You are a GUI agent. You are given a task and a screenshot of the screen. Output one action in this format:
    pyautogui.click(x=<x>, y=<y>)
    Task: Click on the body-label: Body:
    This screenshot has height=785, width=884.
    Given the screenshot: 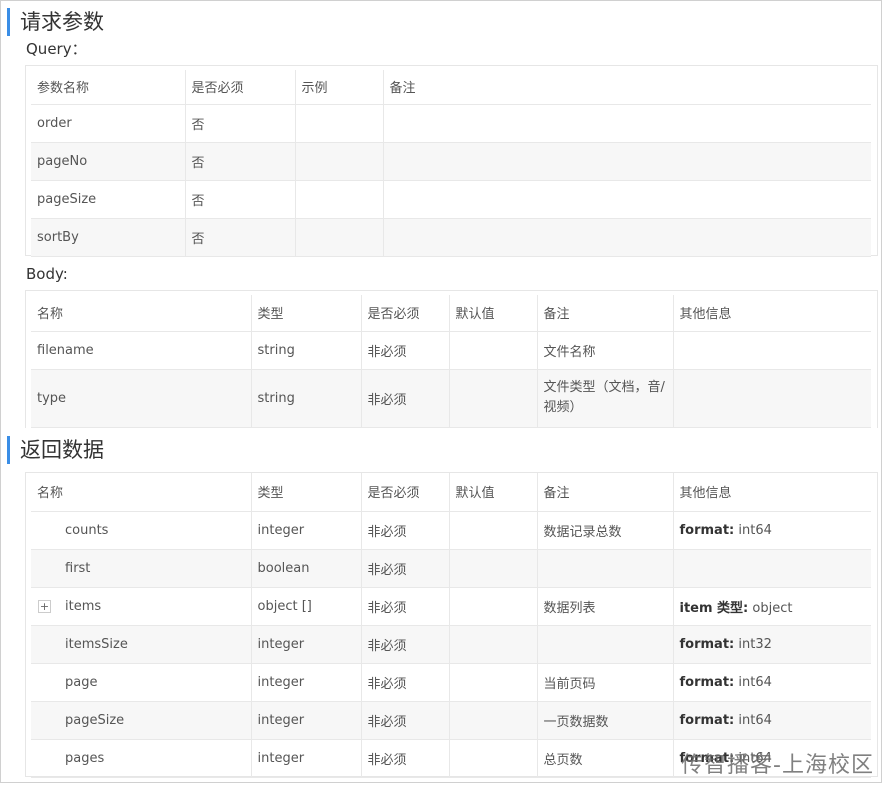 What is the action you would take?
    pyautogui.click(x=47, y=274)
    